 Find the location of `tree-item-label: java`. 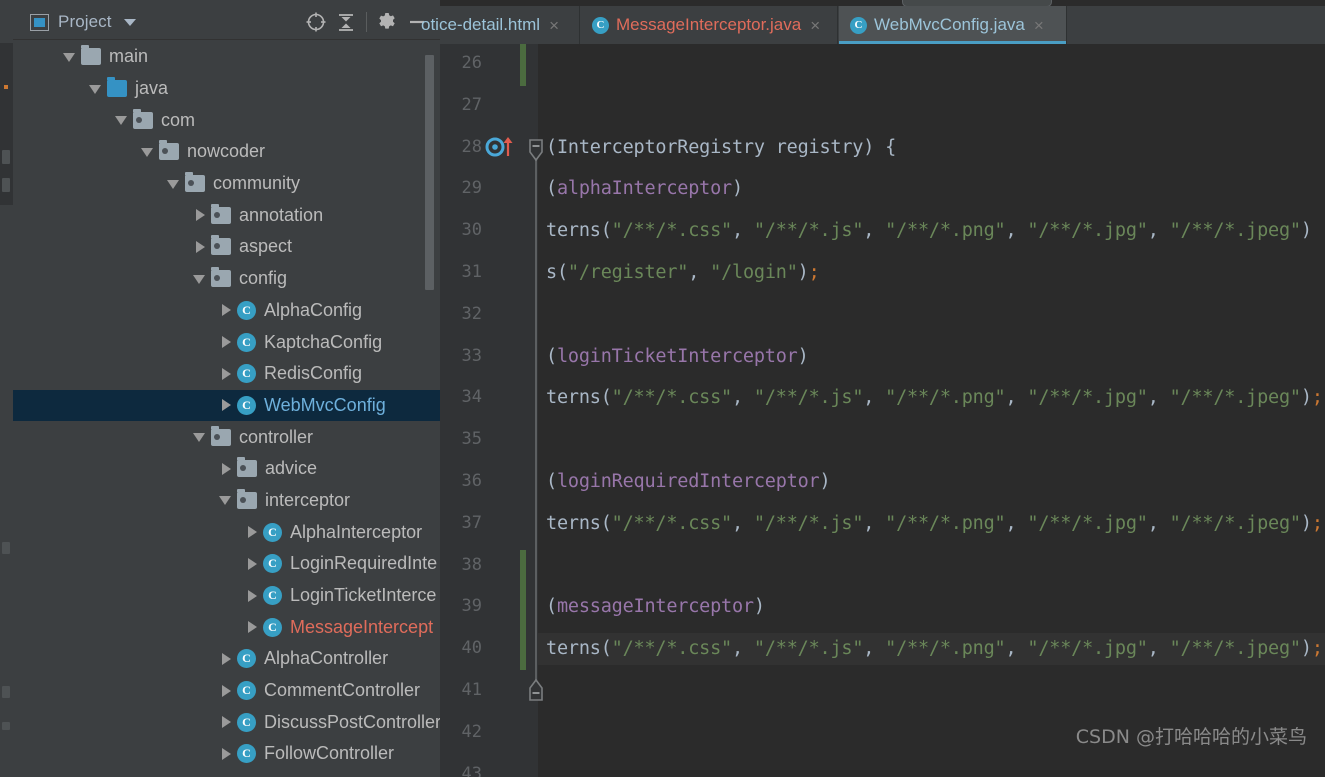

tree-item-label: java is located at coordinates (152, 88).